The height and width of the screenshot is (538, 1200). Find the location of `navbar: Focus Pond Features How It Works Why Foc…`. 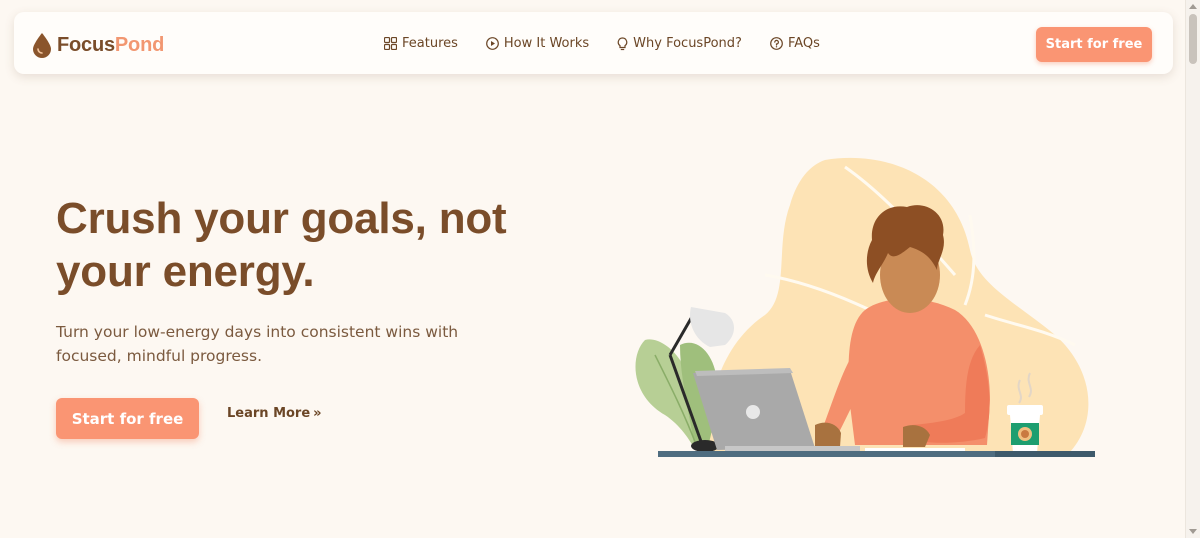

navbar: Focus Pond Features How It Works Why Foc… is located at coordinates (593, 43).